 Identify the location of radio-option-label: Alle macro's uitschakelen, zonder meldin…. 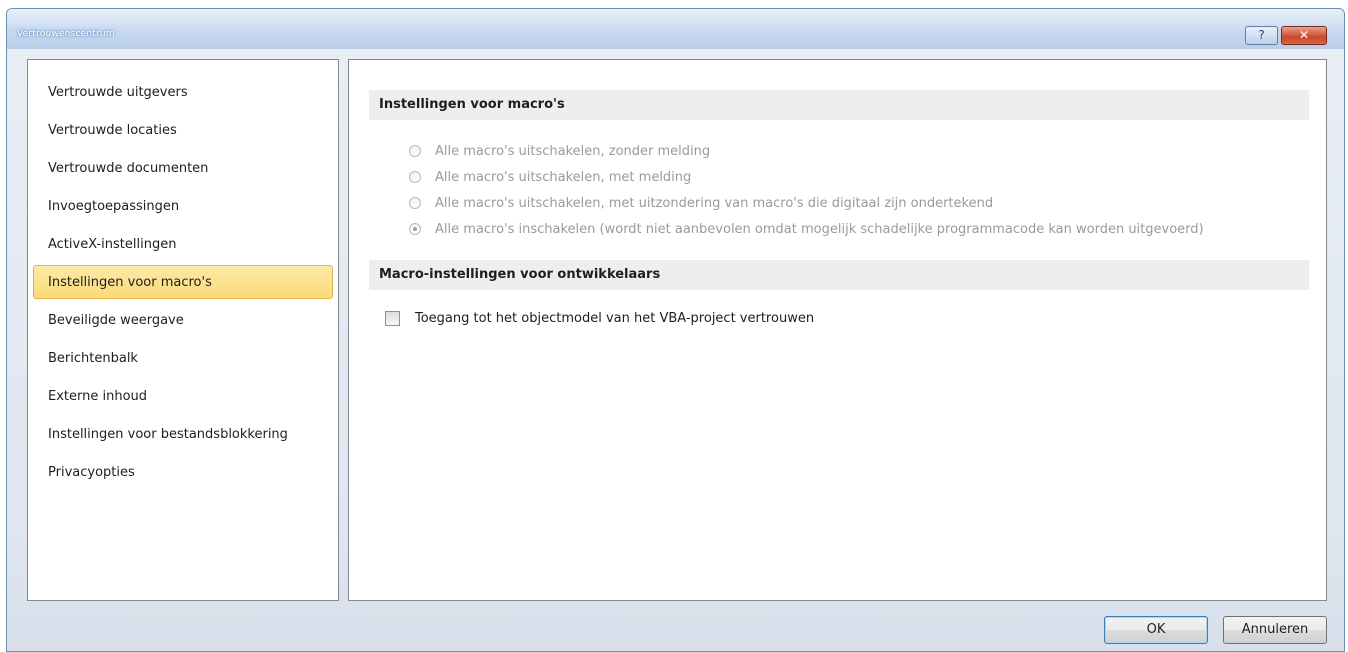
(573, 151).